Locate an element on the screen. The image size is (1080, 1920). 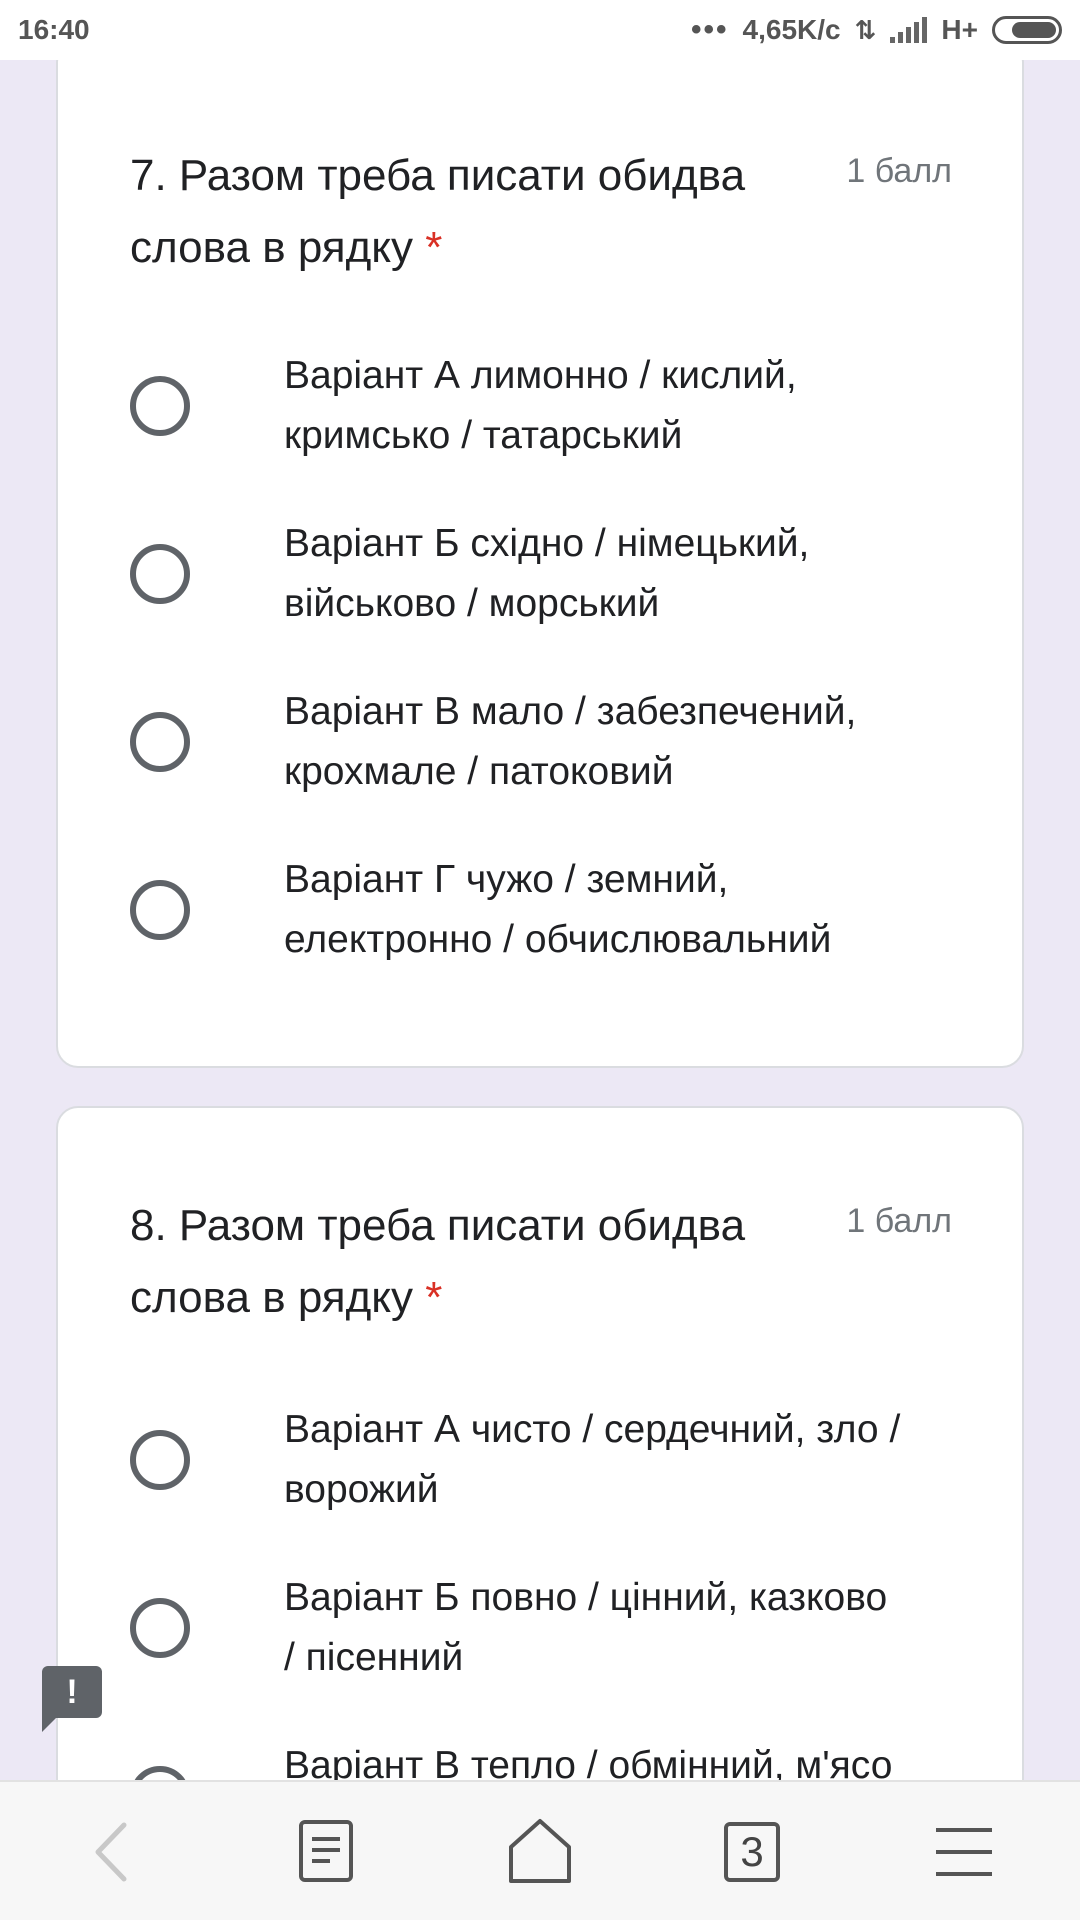
menu-button is located at coordinates (964, 1851).